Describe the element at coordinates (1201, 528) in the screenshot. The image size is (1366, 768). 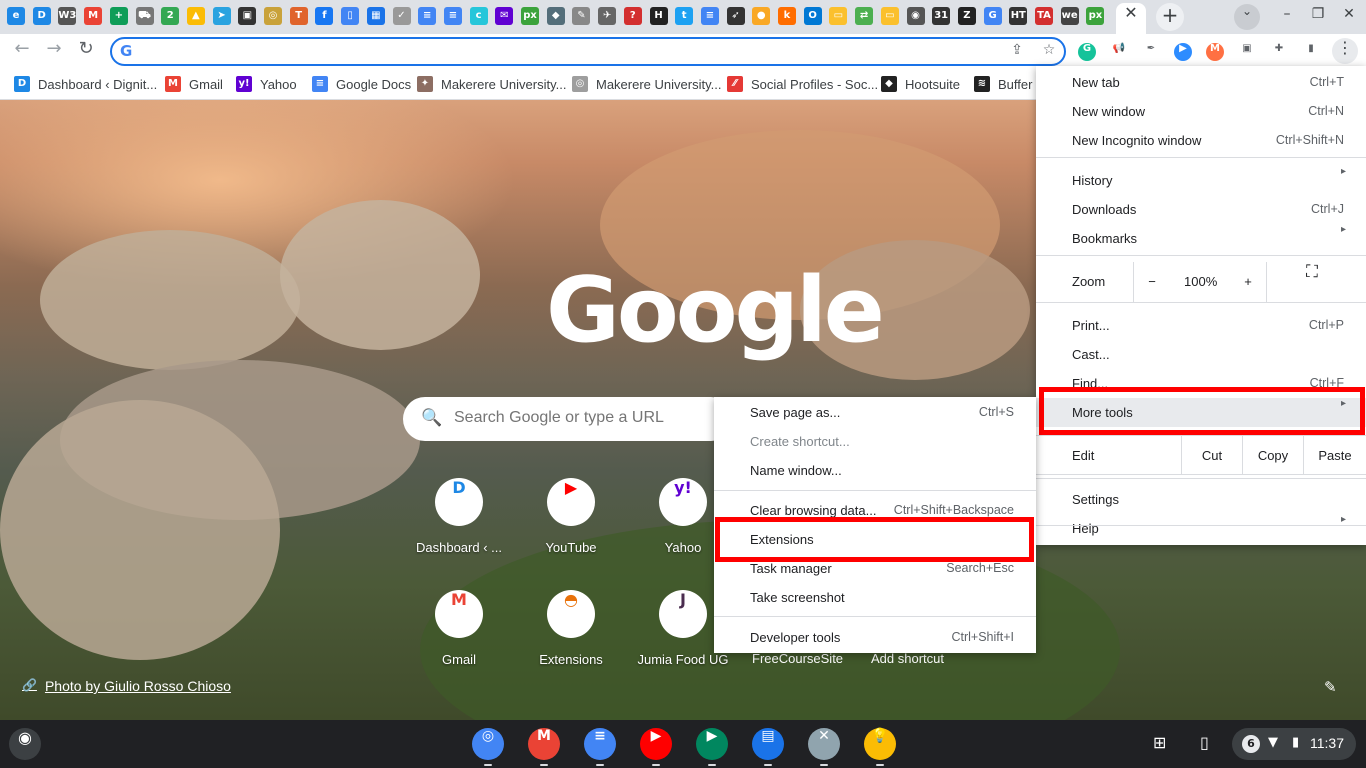
I see `menu-item-help: Help ▸` at that location.